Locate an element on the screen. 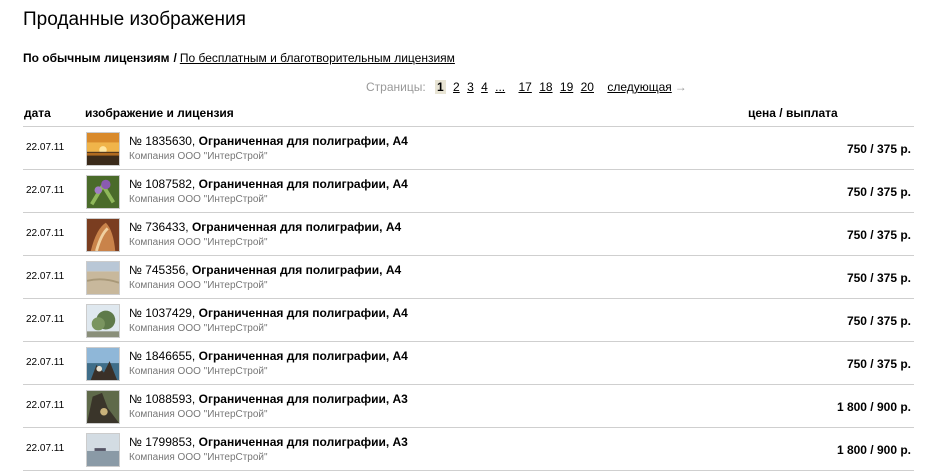 This screenshot has height=475, width=931. image-number: № 745356, is located at coordinates (159, 270).